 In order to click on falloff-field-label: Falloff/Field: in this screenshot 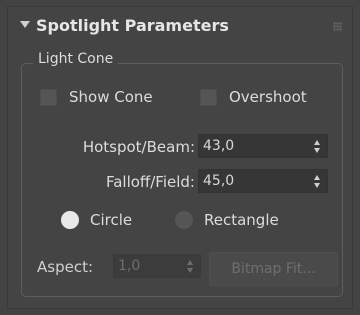, I will do `click(150, 182)`.